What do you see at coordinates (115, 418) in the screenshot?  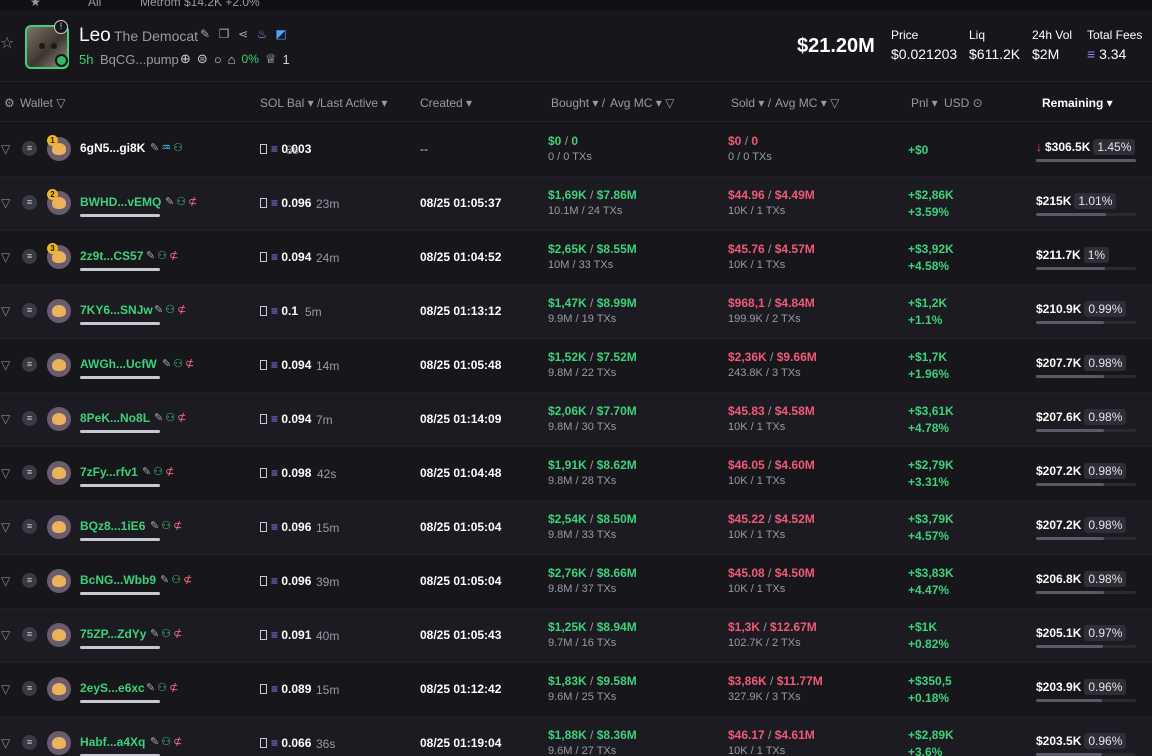 I see `wallet-address: 8PeK...No8L` at bounding box center [115, 418].